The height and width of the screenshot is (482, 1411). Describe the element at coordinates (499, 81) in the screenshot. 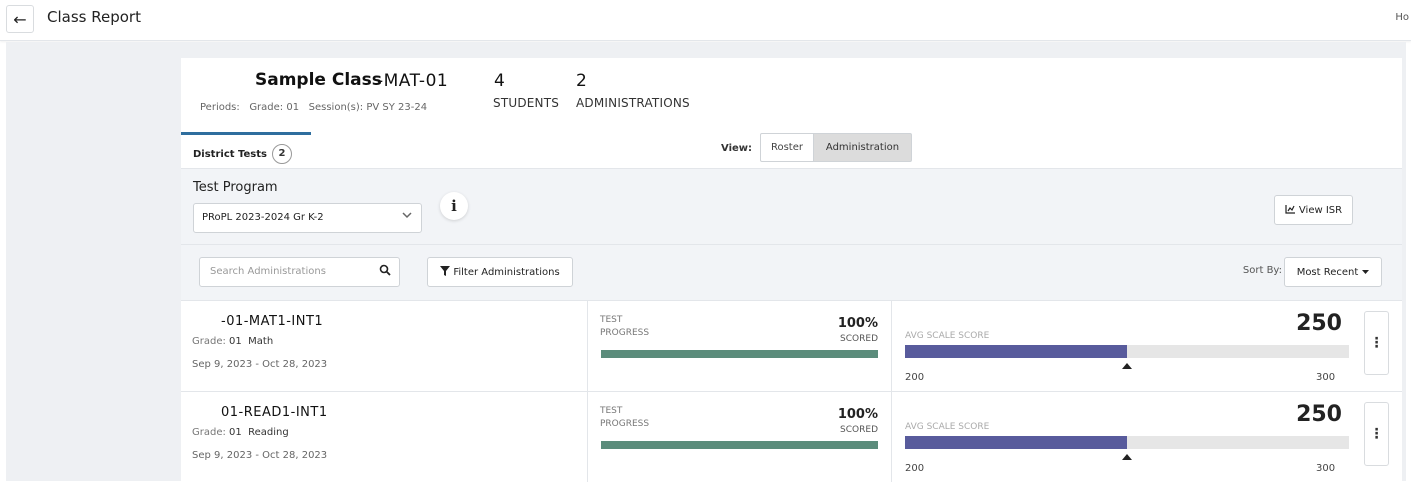

I see `students-count: 4` at that location.